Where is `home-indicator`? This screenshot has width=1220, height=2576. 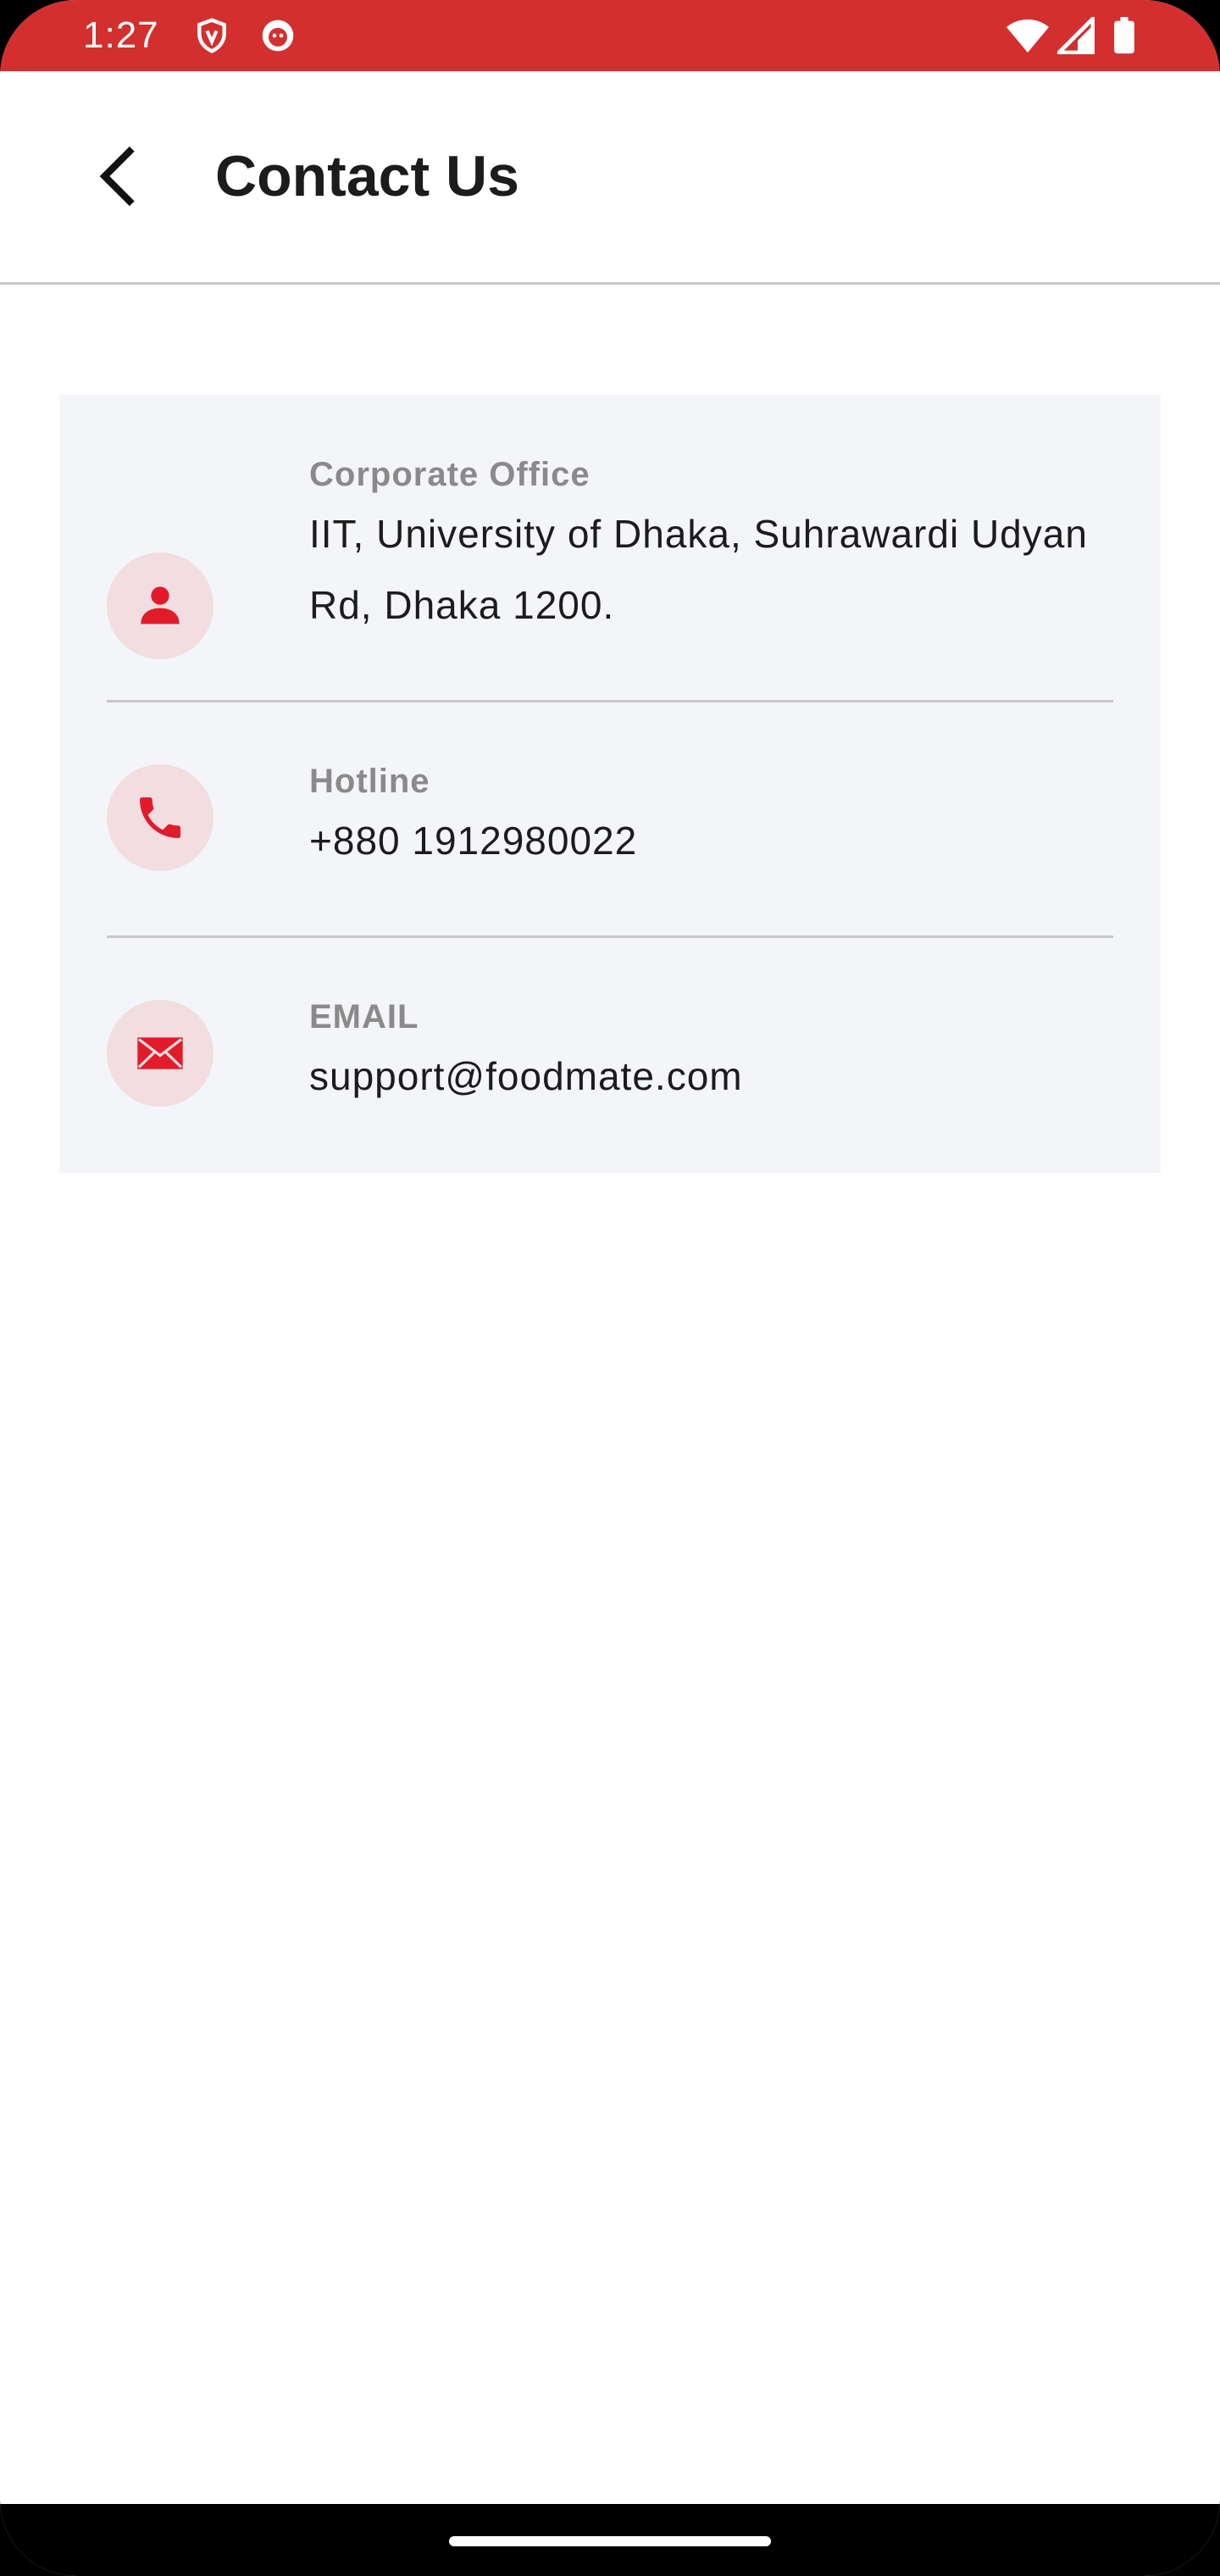 home-indicator is located at coordinates (610, 2541).